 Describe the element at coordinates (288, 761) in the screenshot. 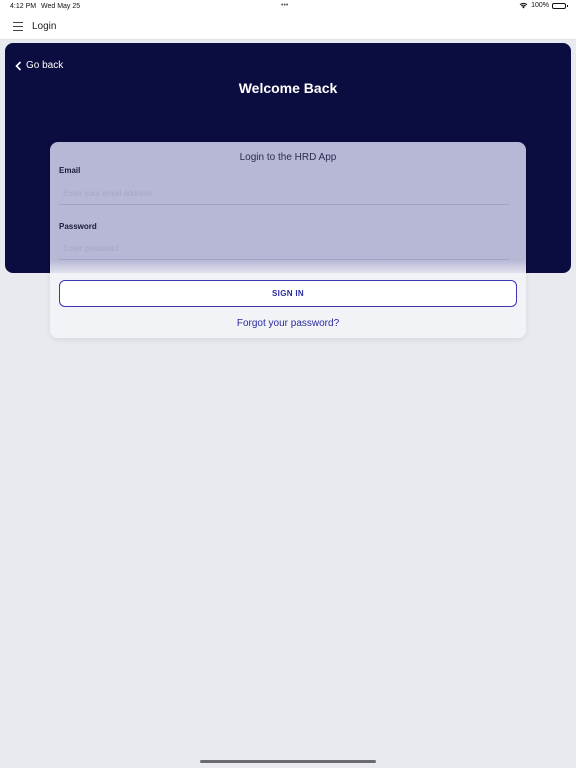

I see `home-indicator` at that location.